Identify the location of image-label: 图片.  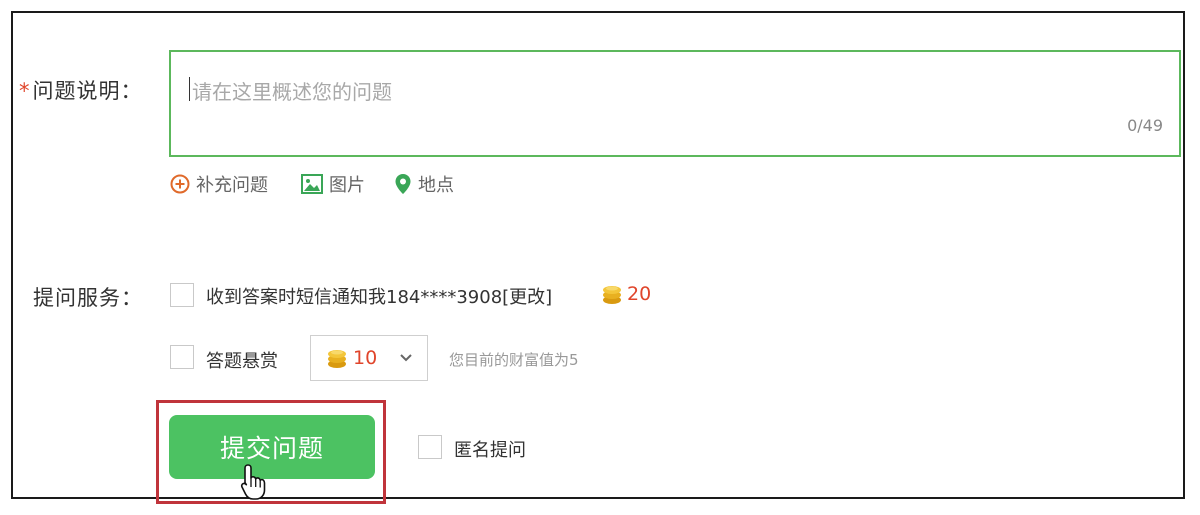
(347, 185).